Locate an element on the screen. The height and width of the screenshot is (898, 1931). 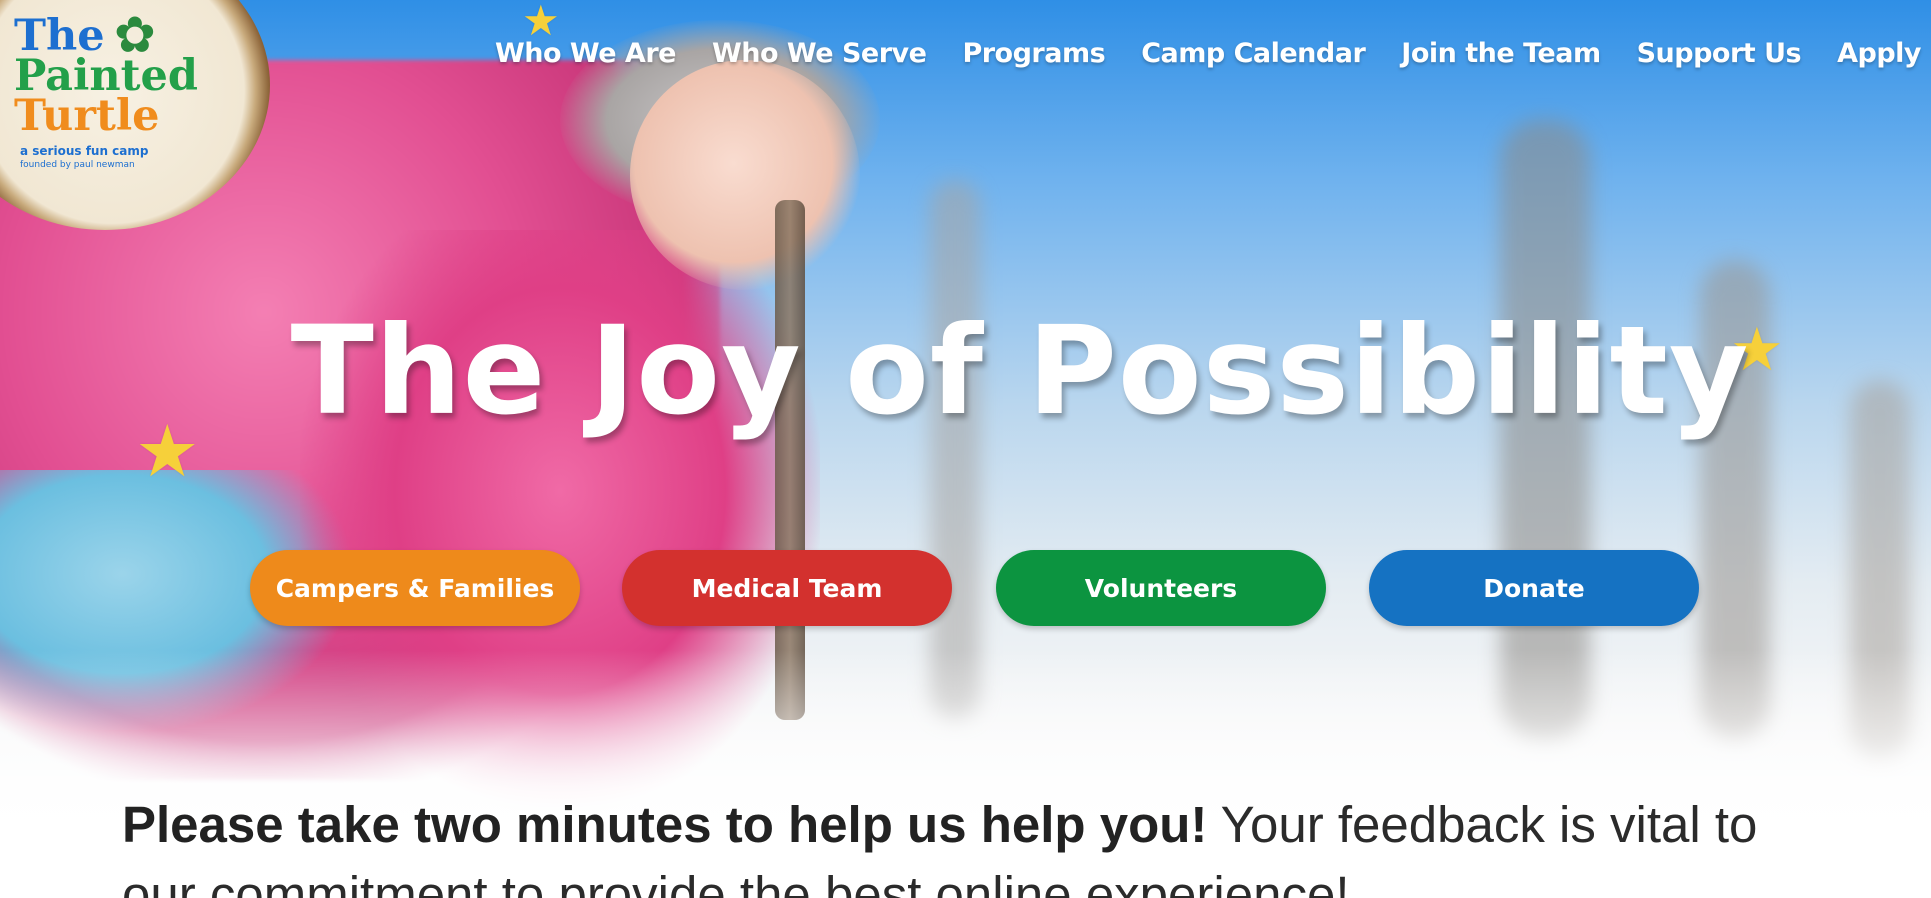
medical-team-button: Medical Team is located at coordinates (787, 588).